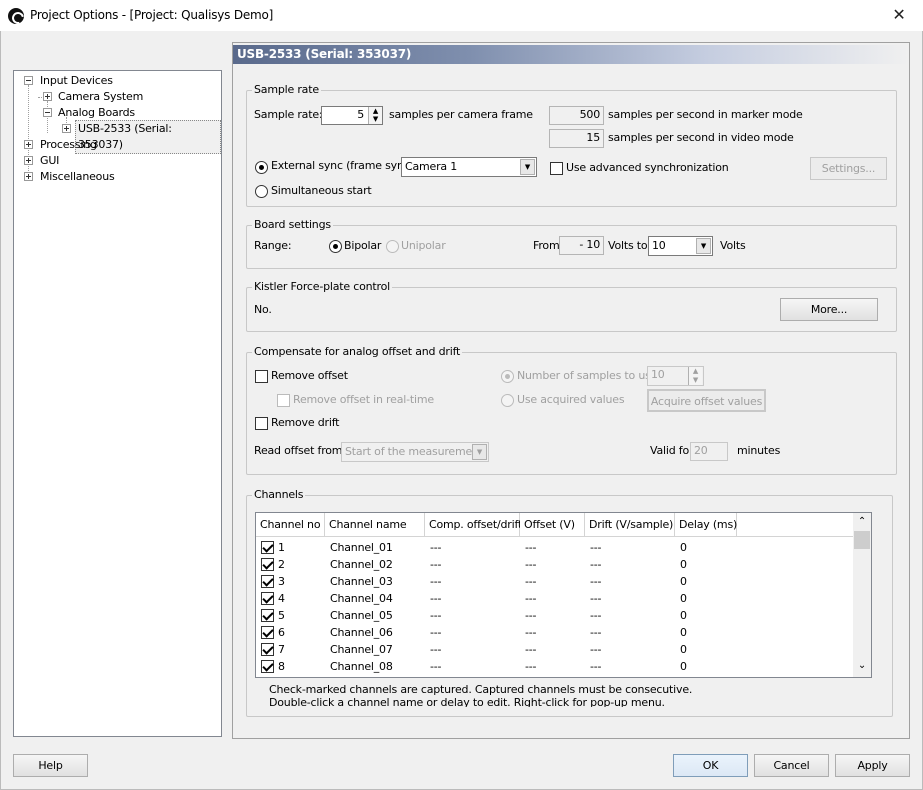  What do you see at coordinates (709, 451) in the screenshot?
I see `valid-for-input: 20` at bounding box center [709, 451].